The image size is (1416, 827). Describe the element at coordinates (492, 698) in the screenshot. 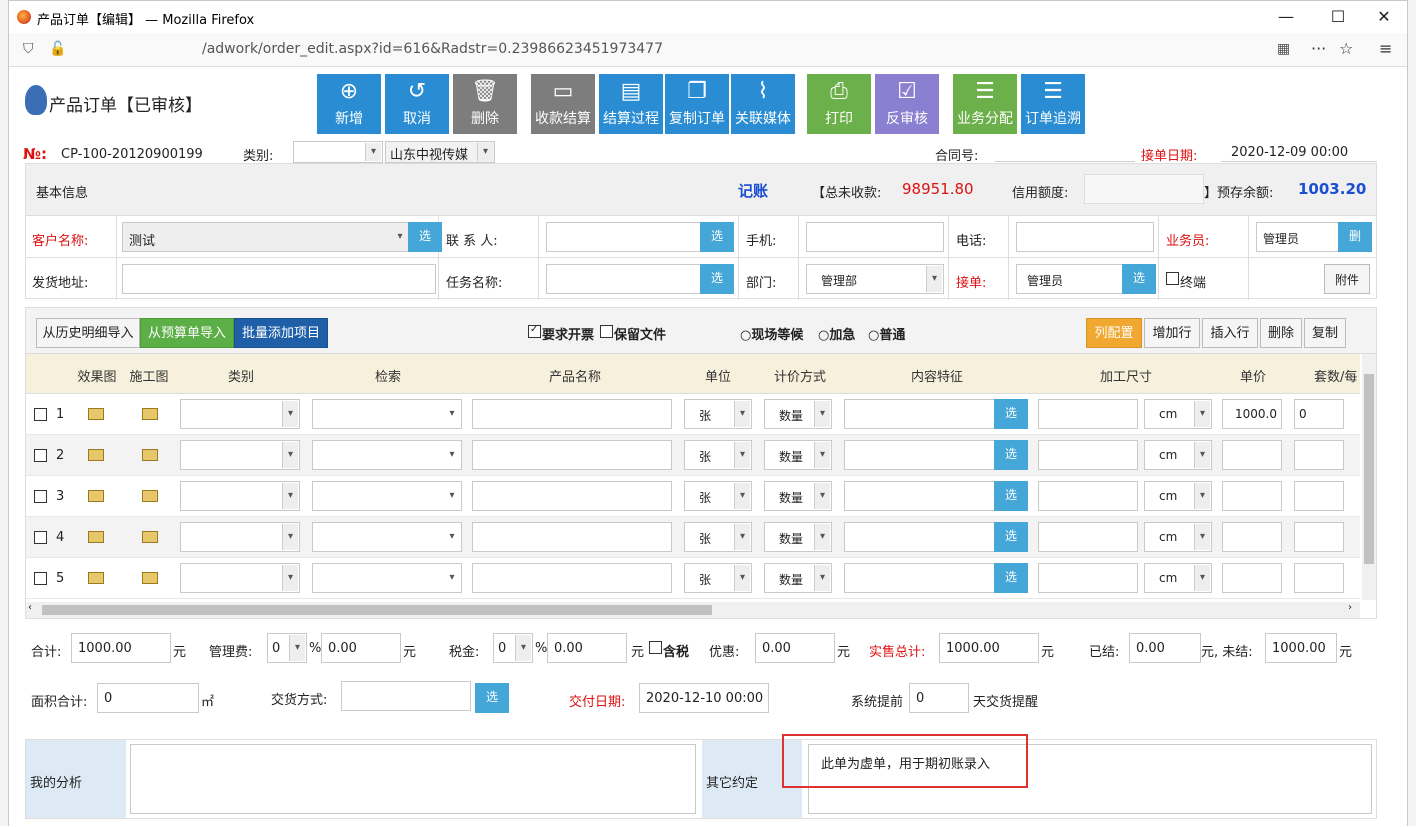

I see `delivery-pick-button: 选` at that location.